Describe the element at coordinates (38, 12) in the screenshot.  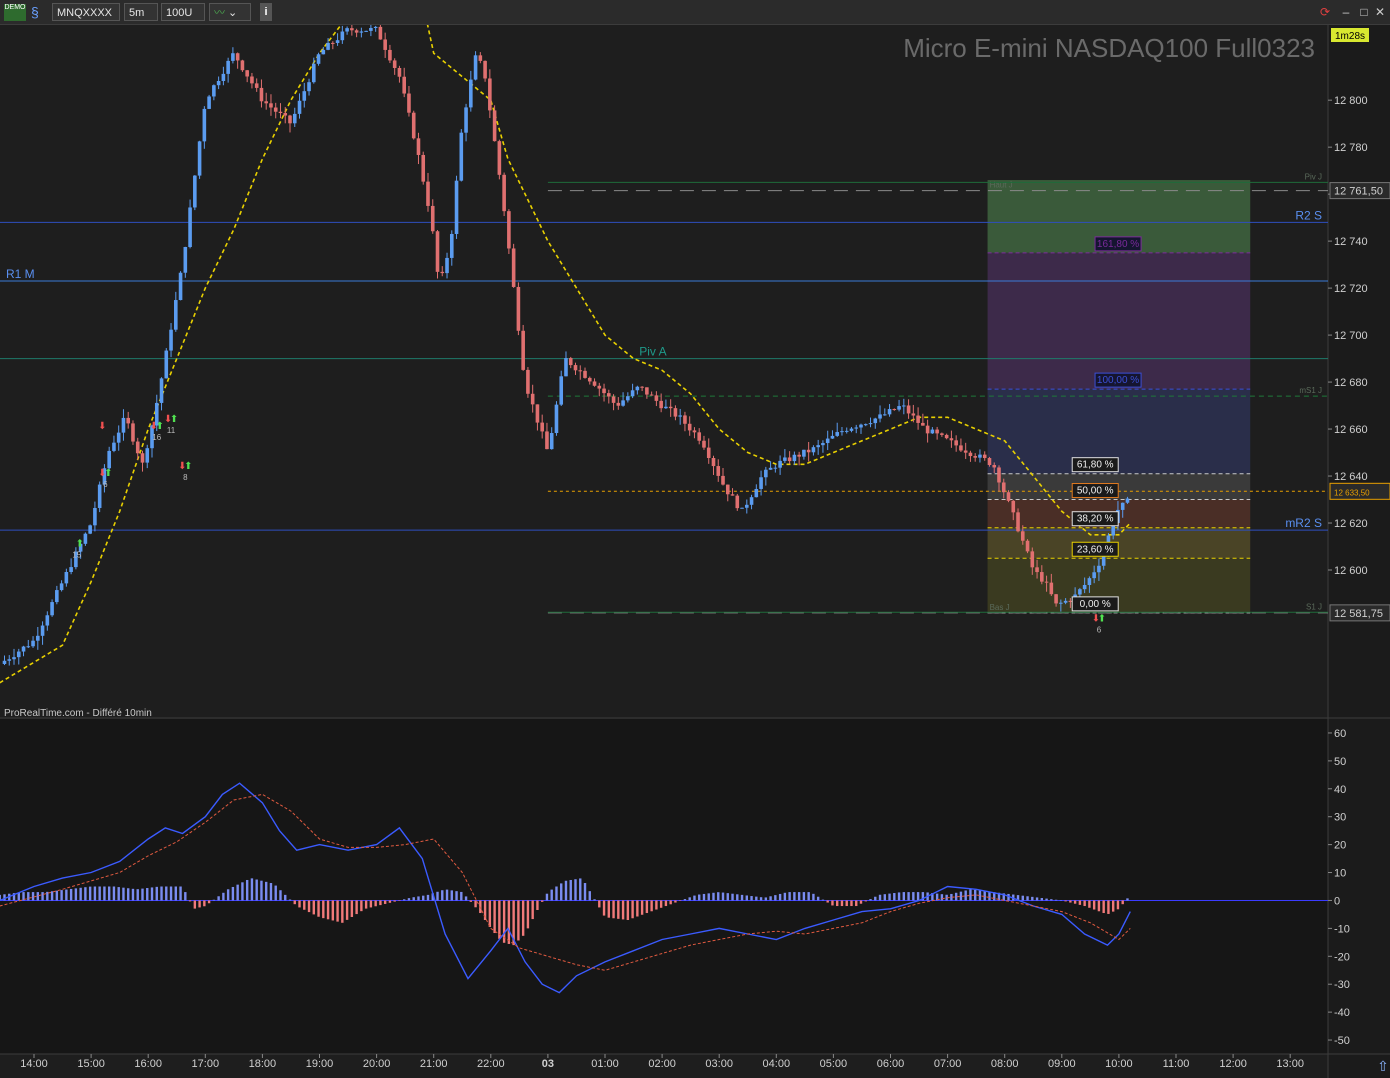
I see `link-icon: §` at that location.